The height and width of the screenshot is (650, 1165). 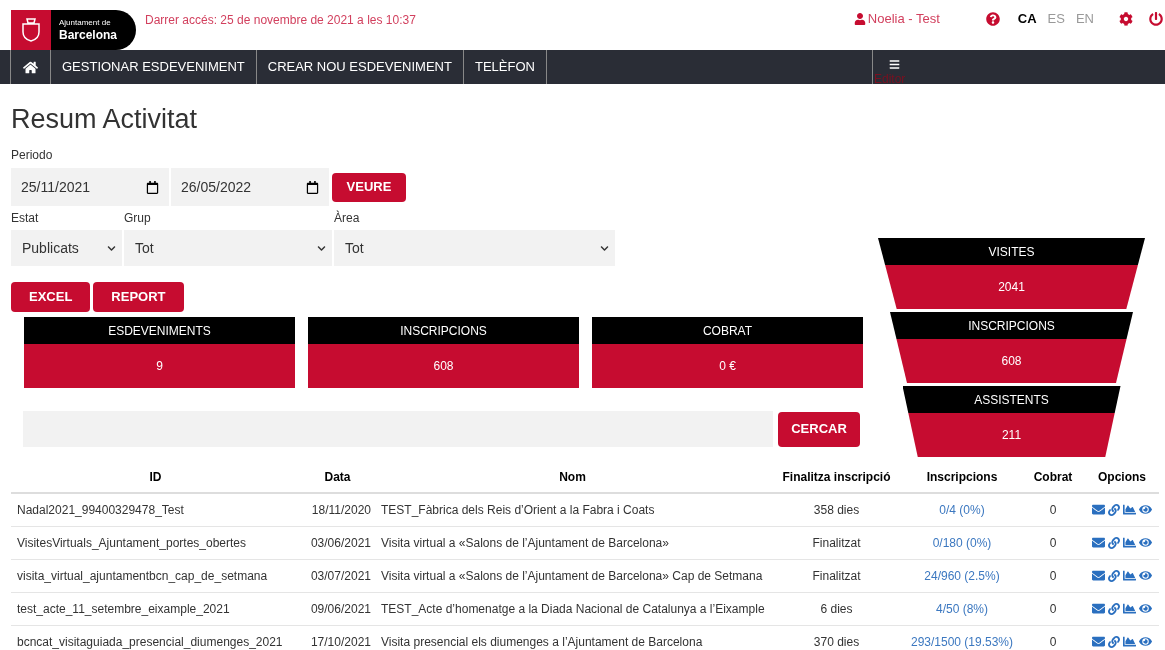 I want to click on date-field: 25/11/2021, so click(x=90, y=187).